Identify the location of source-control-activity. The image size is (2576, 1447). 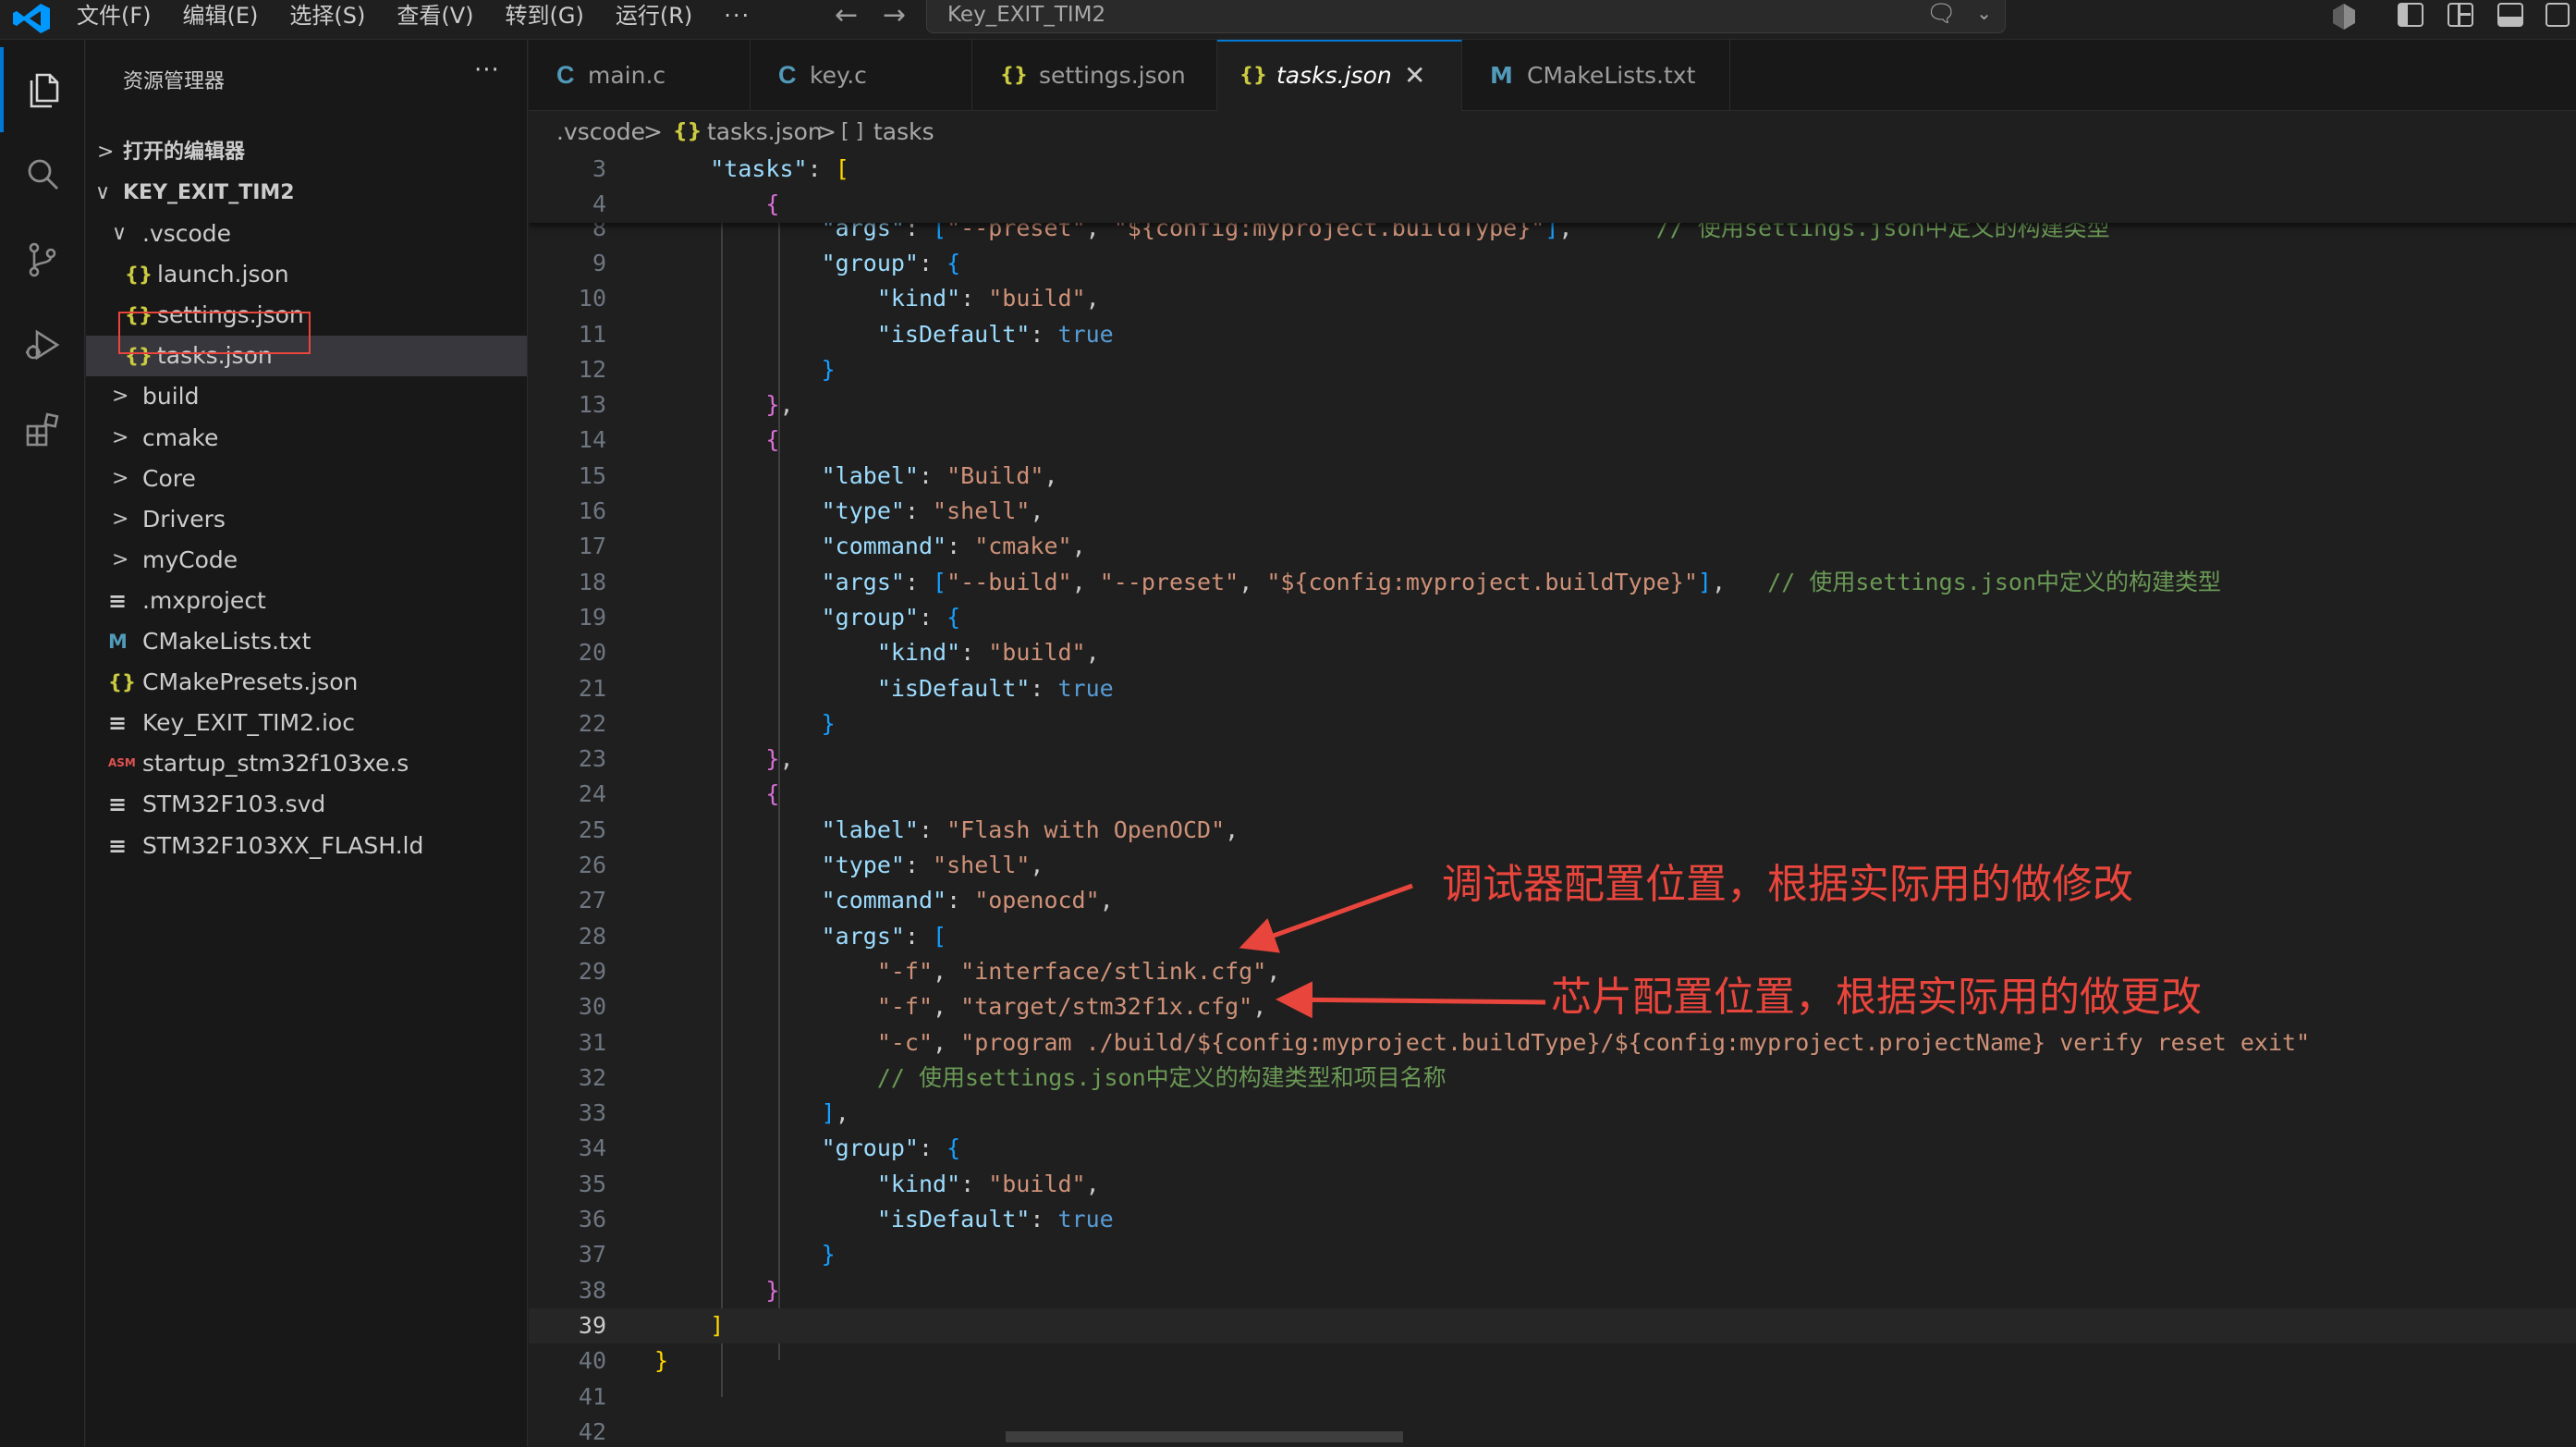
(42, 259).